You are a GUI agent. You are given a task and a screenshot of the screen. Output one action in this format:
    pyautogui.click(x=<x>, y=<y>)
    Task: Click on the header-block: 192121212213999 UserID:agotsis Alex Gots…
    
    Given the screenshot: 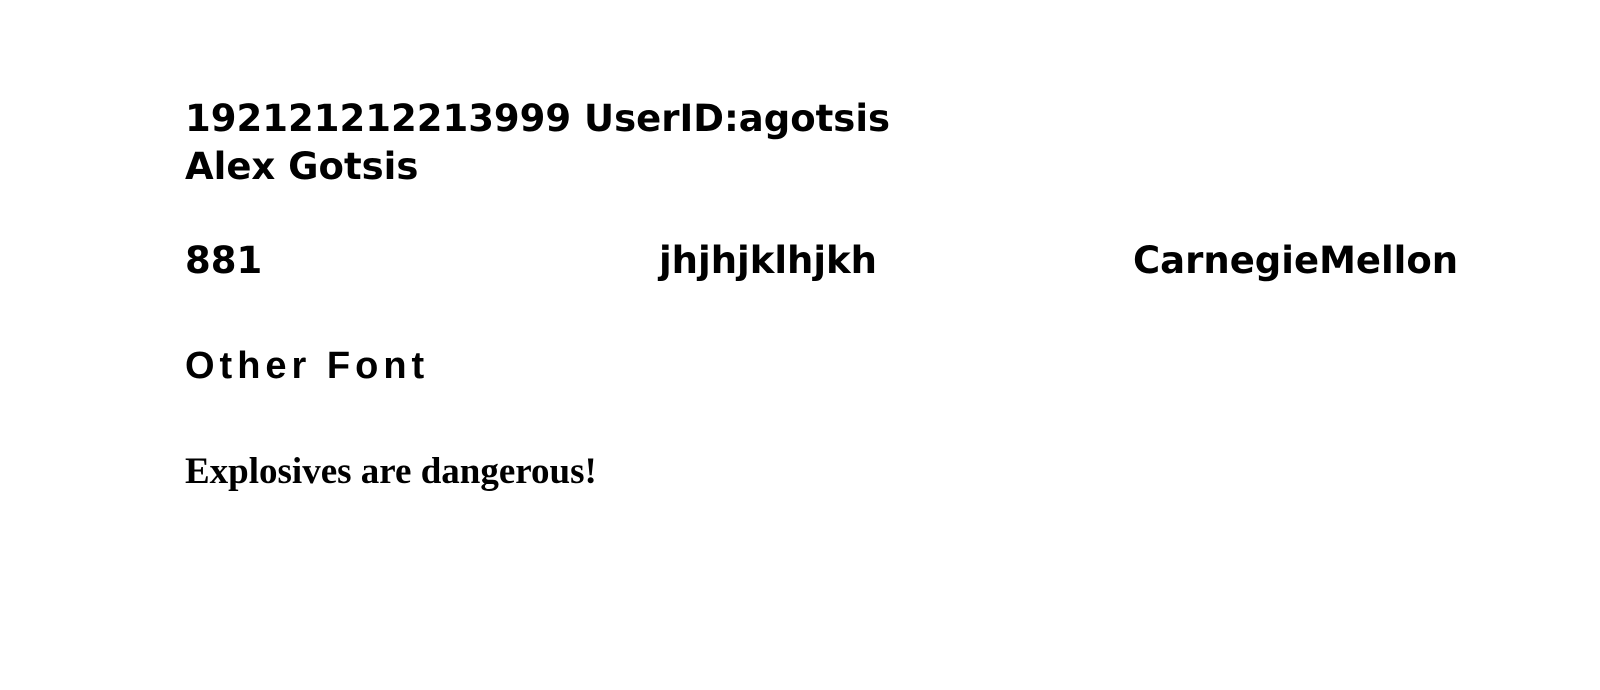 What is the action you would take?
    pyautogui.click(x=537, y=143)
    